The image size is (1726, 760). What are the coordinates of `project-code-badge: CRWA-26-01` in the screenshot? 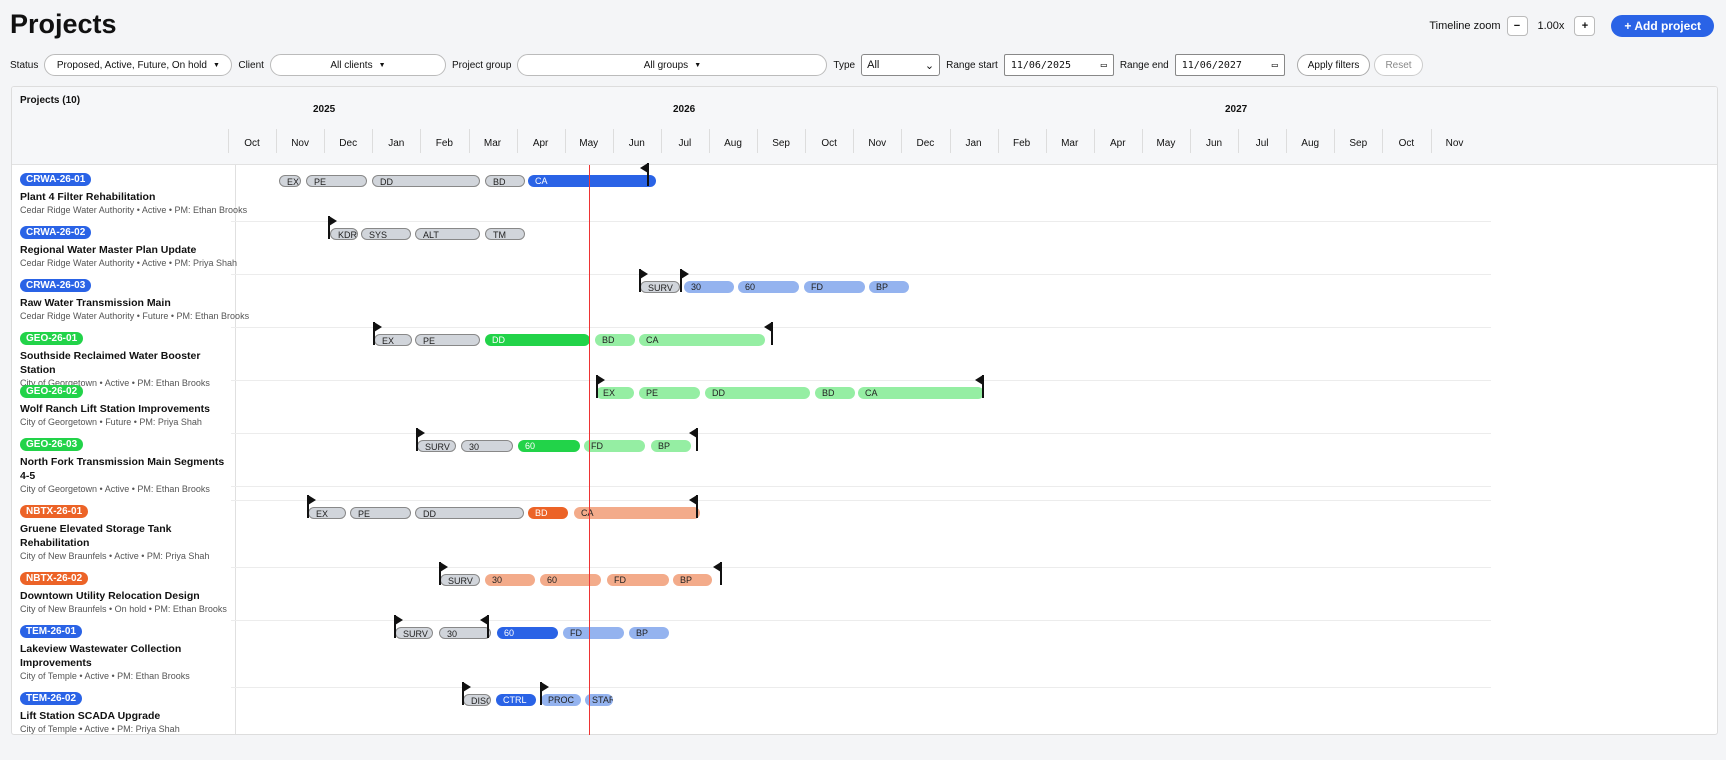 It's located at (56, 179).